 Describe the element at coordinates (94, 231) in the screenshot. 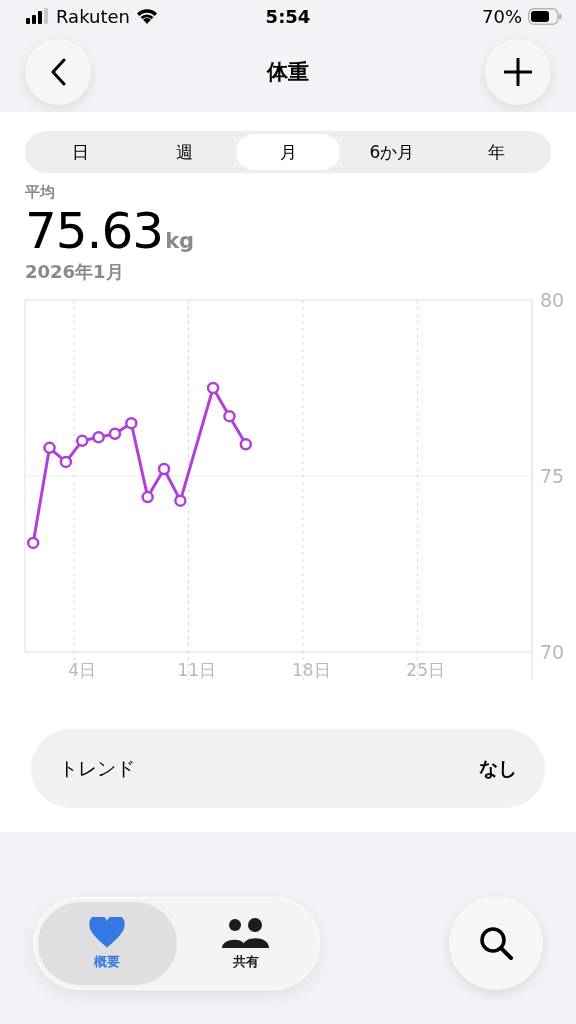

I see `average-value: 75.63` at that location.